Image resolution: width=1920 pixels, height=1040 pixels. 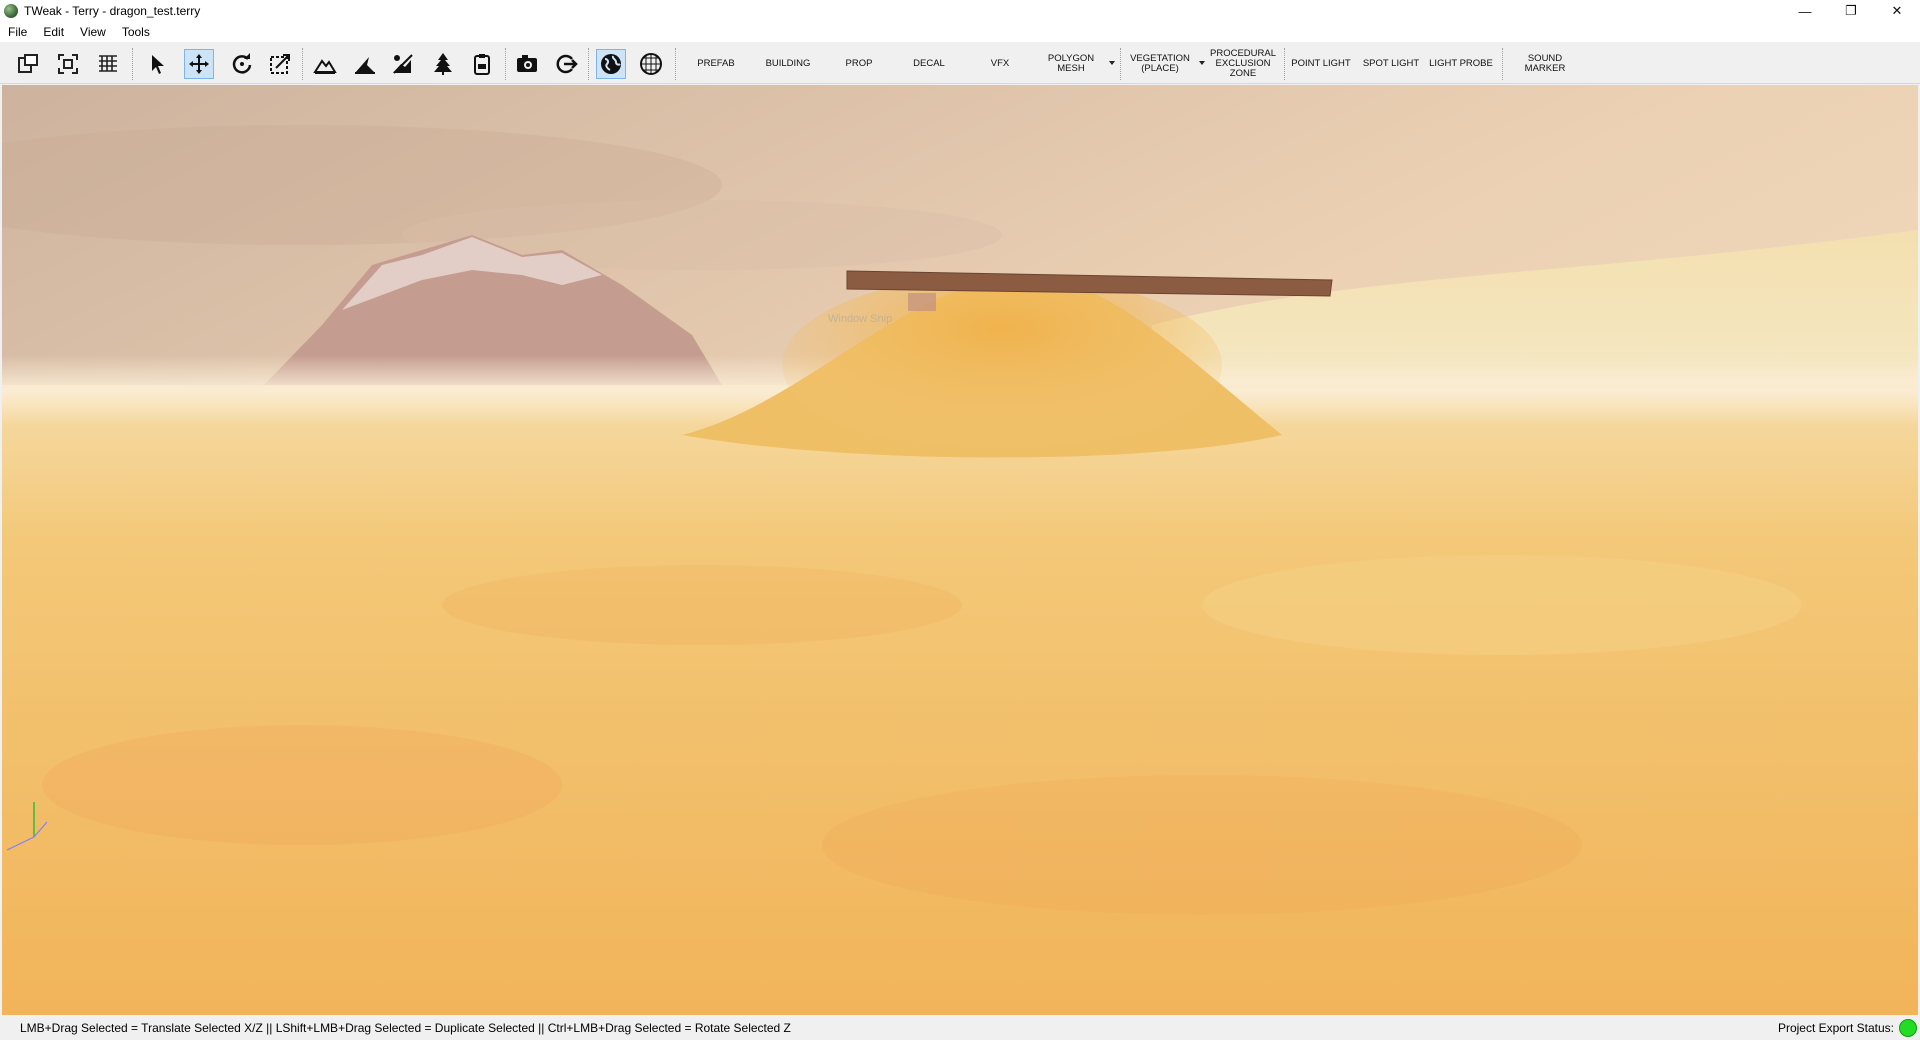 What do you see at coordinates (611, 64) in the screenshot?
I see `globe-icon` at bounding box center [611, 64].